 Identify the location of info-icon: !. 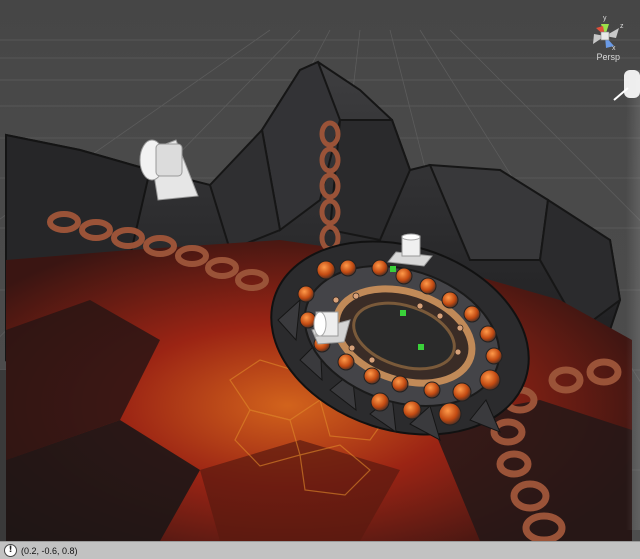
(10, 550).